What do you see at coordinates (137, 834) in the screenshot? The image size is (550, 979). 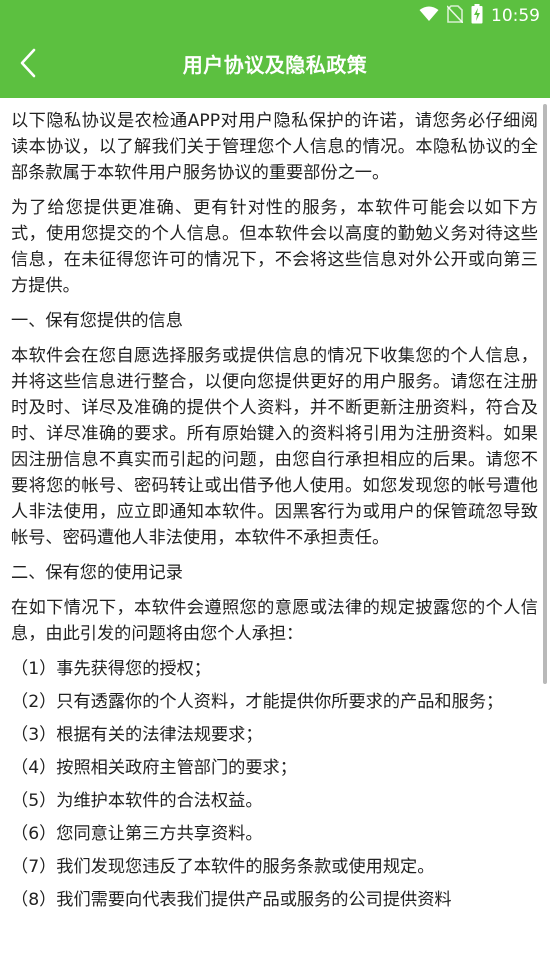 I see `list-item: （6）您同意让第三方共享资料。` at bounding box center [137, 834].